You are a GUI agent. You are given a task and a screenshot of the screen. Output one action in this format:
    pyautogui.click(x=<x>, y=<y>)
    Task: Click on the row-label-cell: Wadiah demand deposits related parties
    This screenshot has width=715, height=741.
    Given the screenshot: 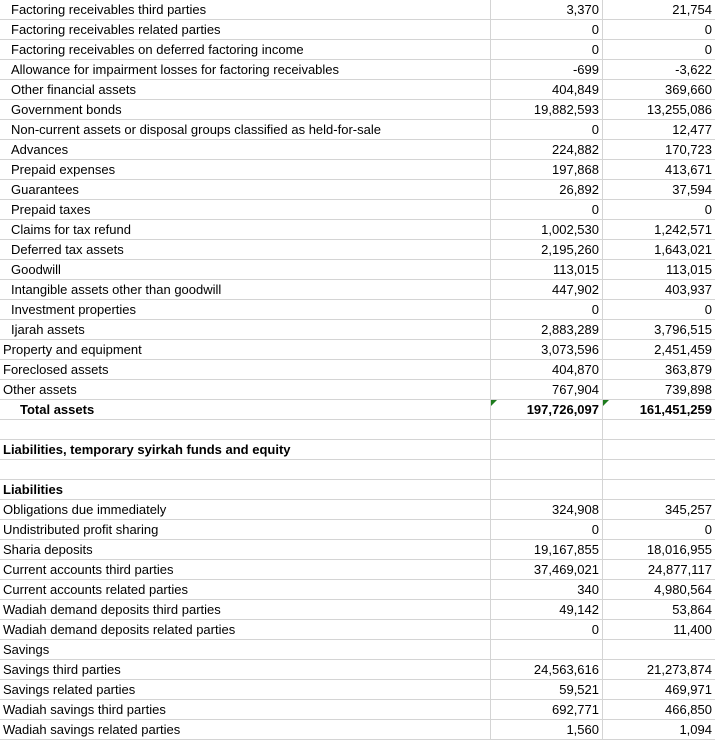 What is the action you would take?
    pyautogui.click(x=245, y=629)
    